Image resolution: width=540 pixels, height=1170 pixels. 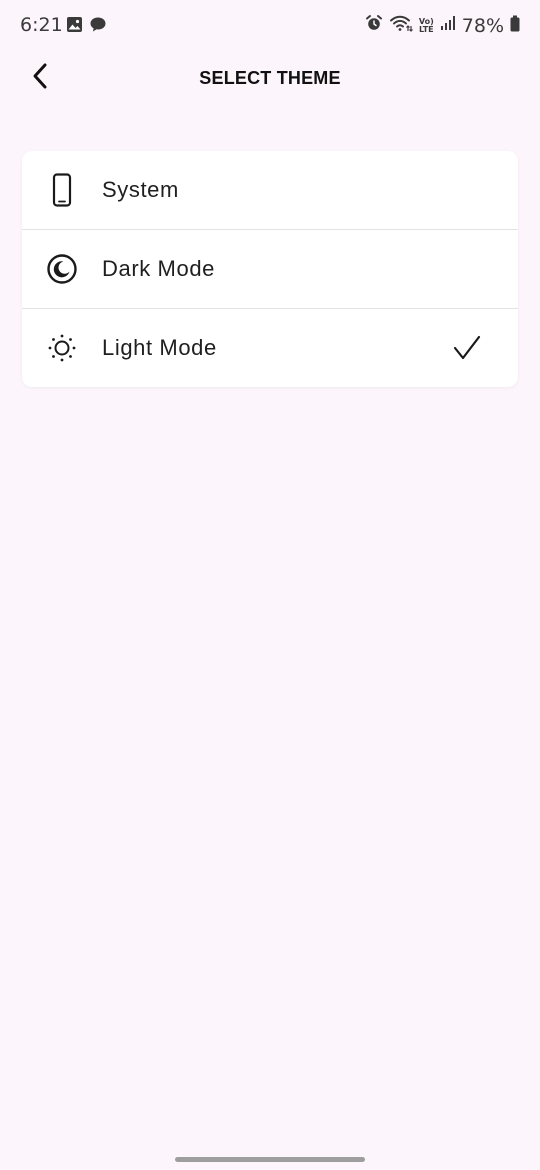 I want to click on theme-option-light-mode: Light Mode, so click(x=270, y=347).